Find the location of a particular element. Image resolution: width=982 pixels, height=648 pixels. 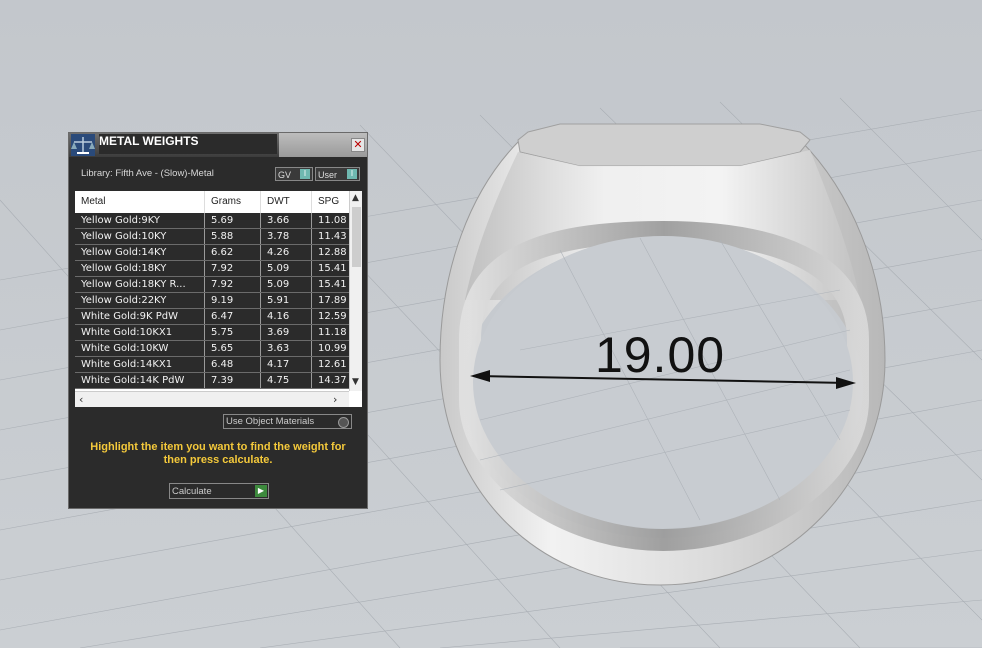

cell-metal: White Gold:9K PdW is located at coordinates (140, 316).